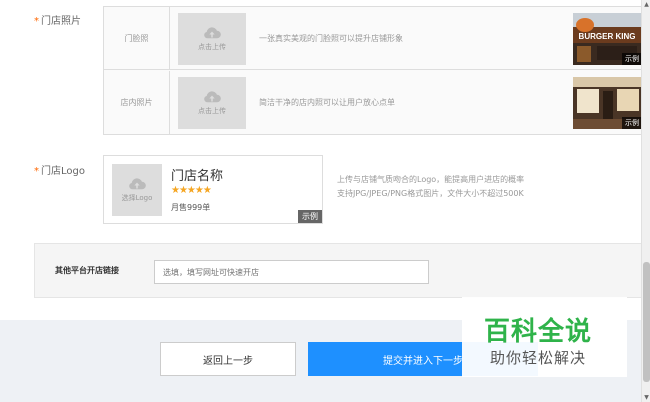 This screenshot has width=650, height=402. What do you see at coordinates (645, 201) in the screenshot?
I see `vertical-scrollbar: ▲ ▼` at bounding box center [645, 201].